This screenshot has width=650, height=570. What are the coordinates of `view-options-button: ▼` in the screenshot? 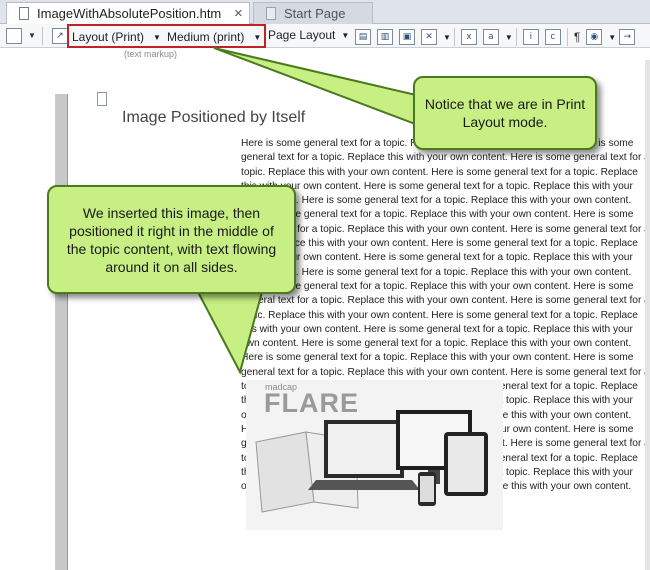 It's located at (19, 36).